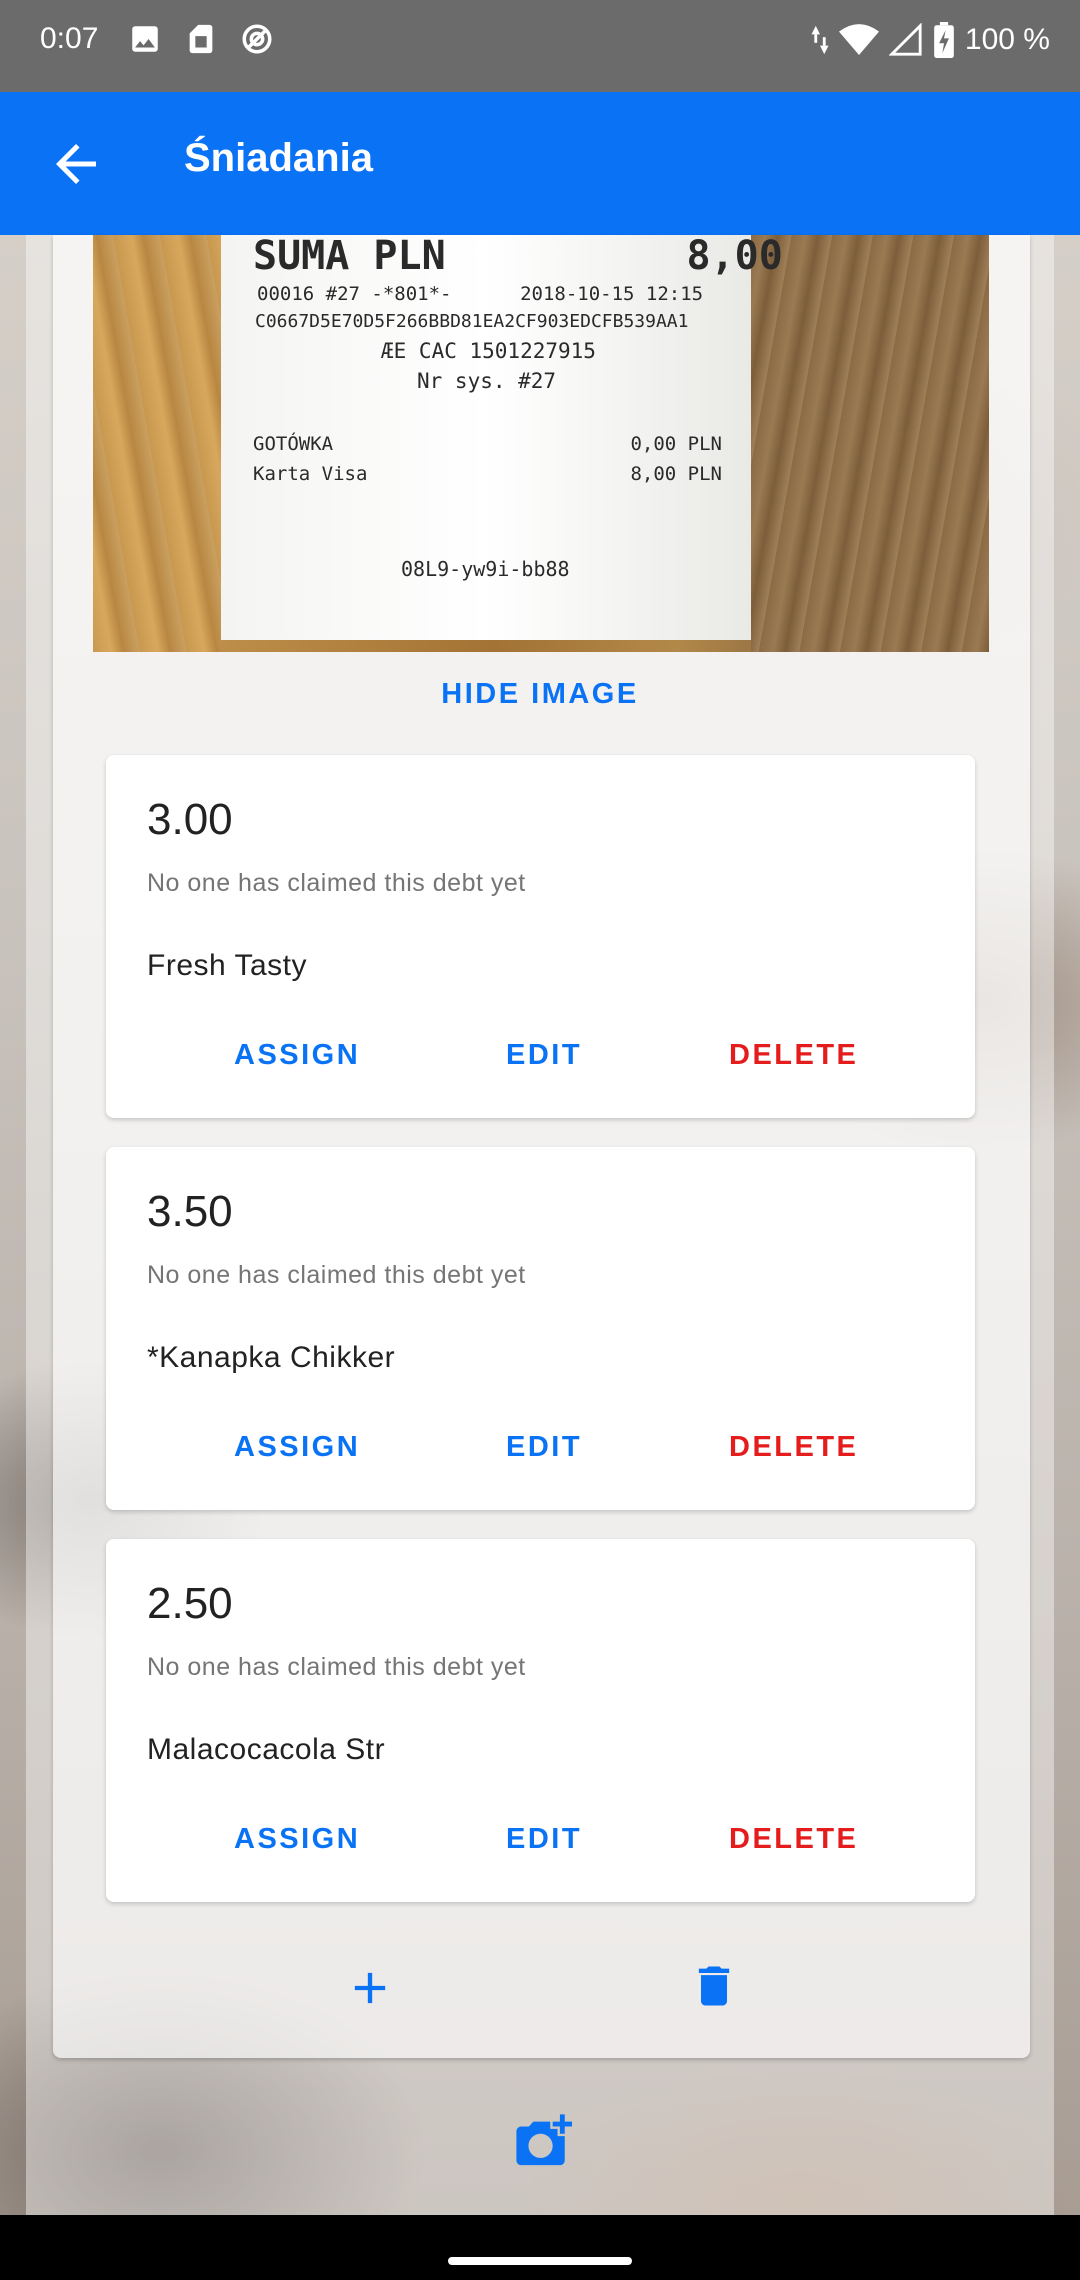 The image size is (1080, 2280). What do you see at coordinates (190, 1603) in the screenshot?
I see `debt-amount: 2.50` at bounding box center [190, 1603].